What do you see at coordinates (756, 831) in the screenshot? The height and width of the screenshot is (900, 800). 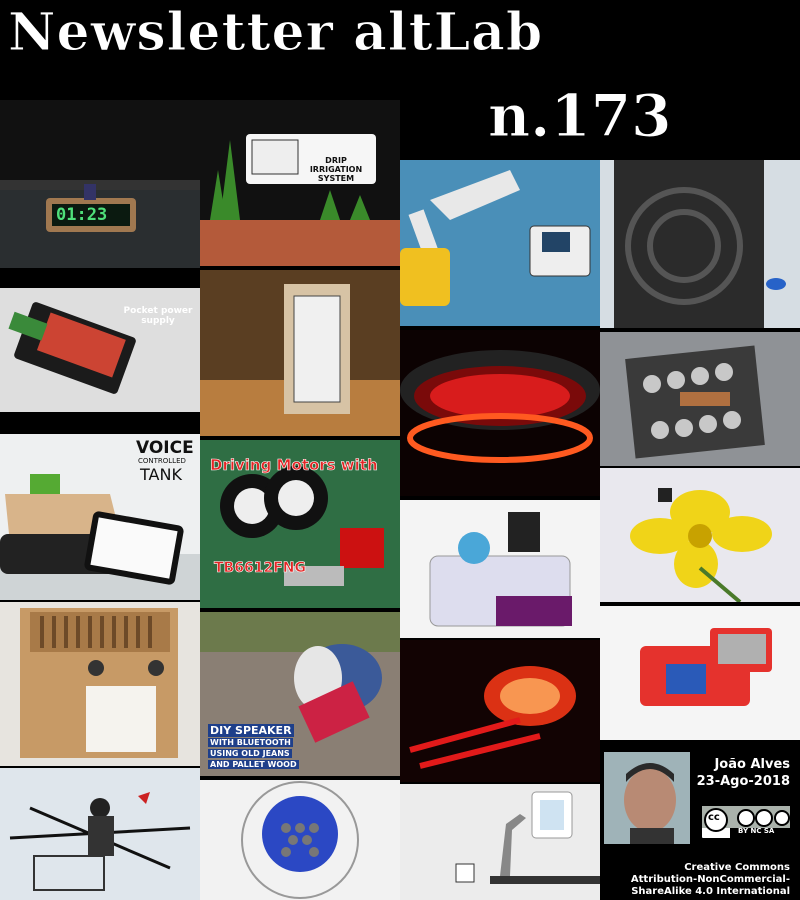 I see `cc-badge-text: BY NC SA` at bounding box center [756, 831].